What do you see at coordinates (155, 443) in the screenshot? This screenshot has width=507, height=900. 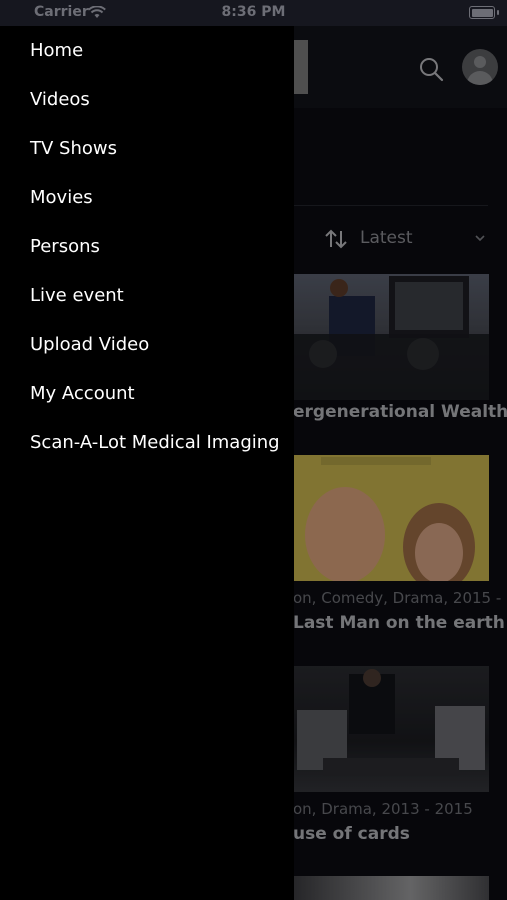 I see `drawer-item-scan-a-lot: Scan-A-Lot Medical Imaging` at bounding box center [155, 443].